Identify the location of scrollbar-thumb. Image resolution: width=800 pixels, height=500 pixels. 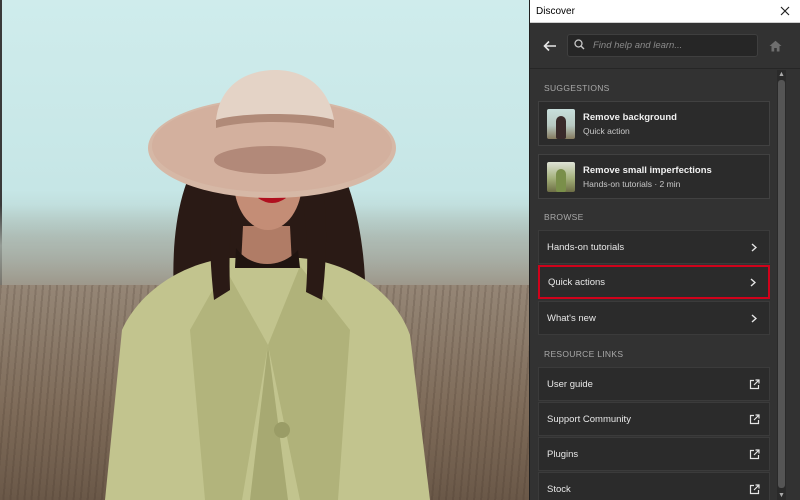
(781, 284).